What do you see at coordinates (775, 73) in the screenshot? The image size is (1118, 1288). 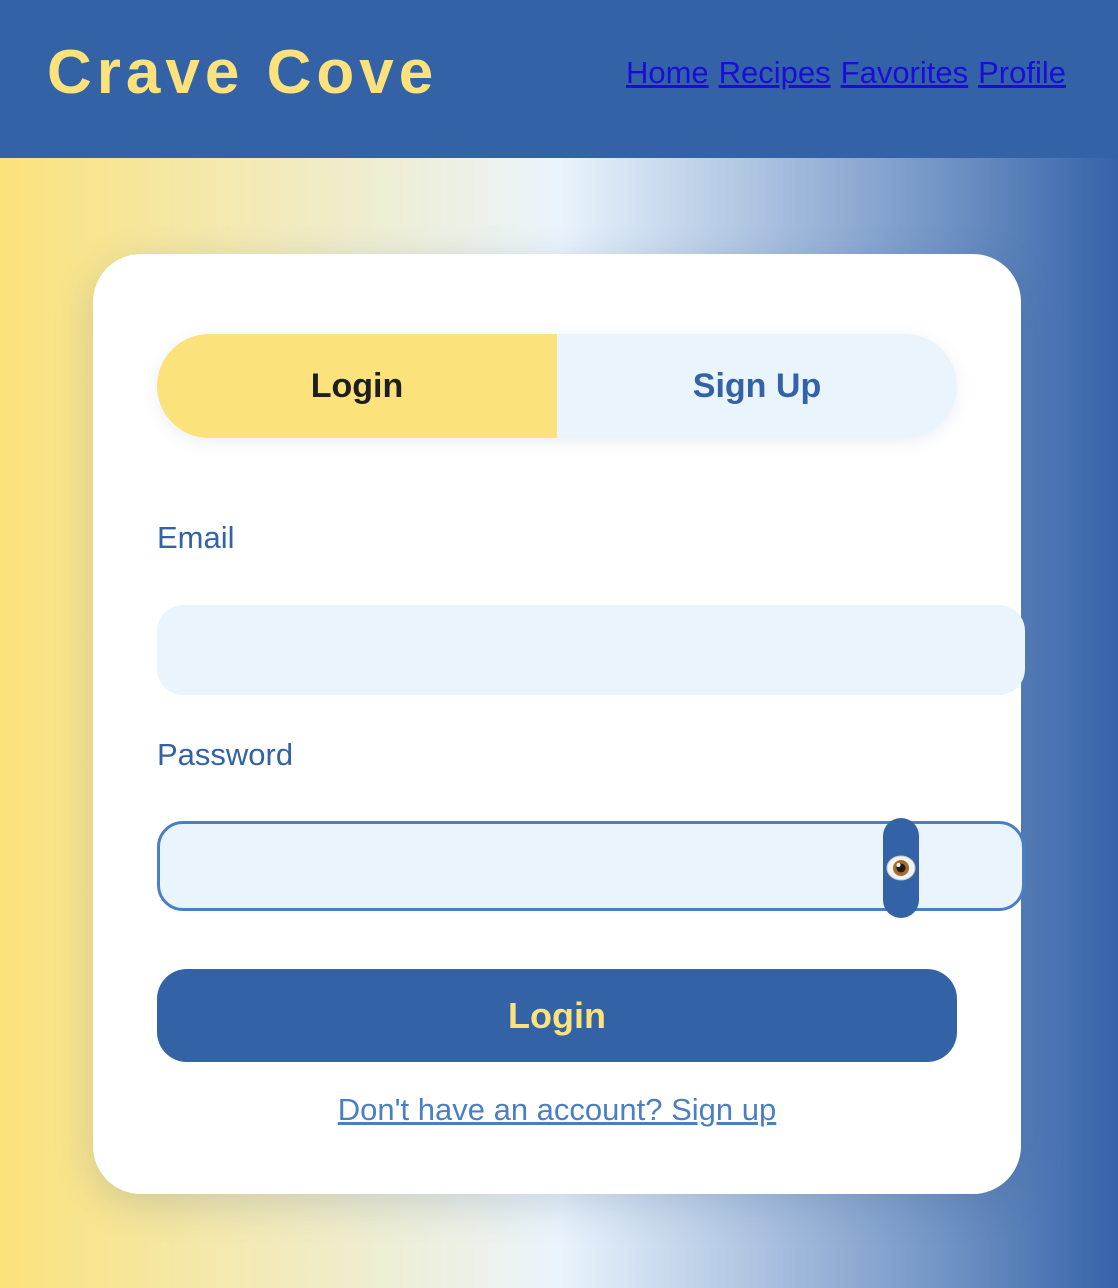 I see `nav-link-recipes: Recipes` at bounding box center [775, 73].